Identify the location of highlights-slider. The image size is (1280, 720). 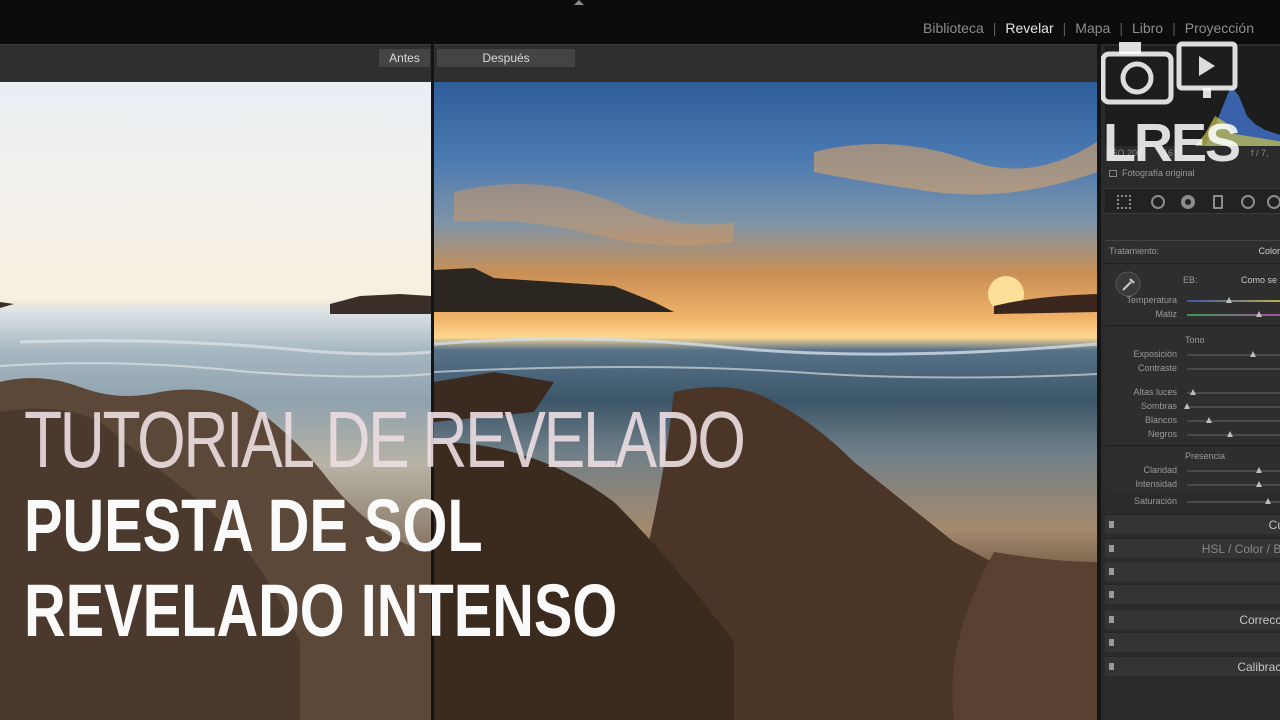
(1233, 392).